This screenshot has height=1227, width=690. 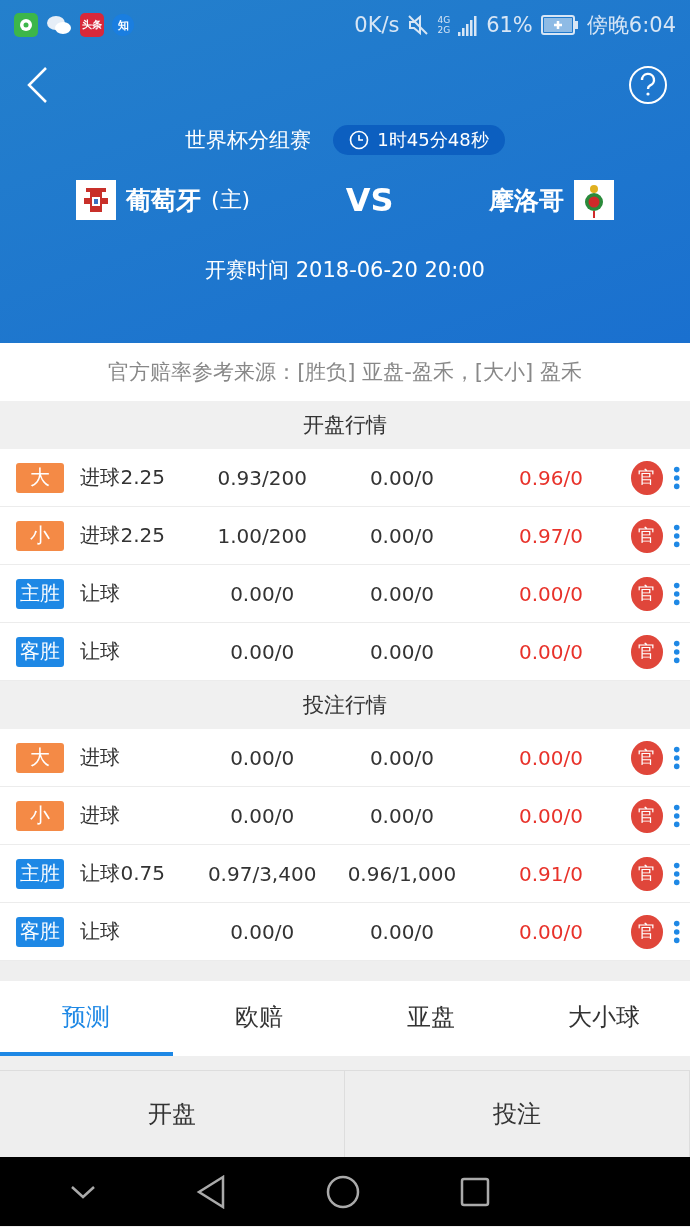 What do you see at coordinates (345, 270) in the screenshot?
I see `kickoff-time: 开赛时间 2018-06-20 20:00` at bounding box center [345, 270].